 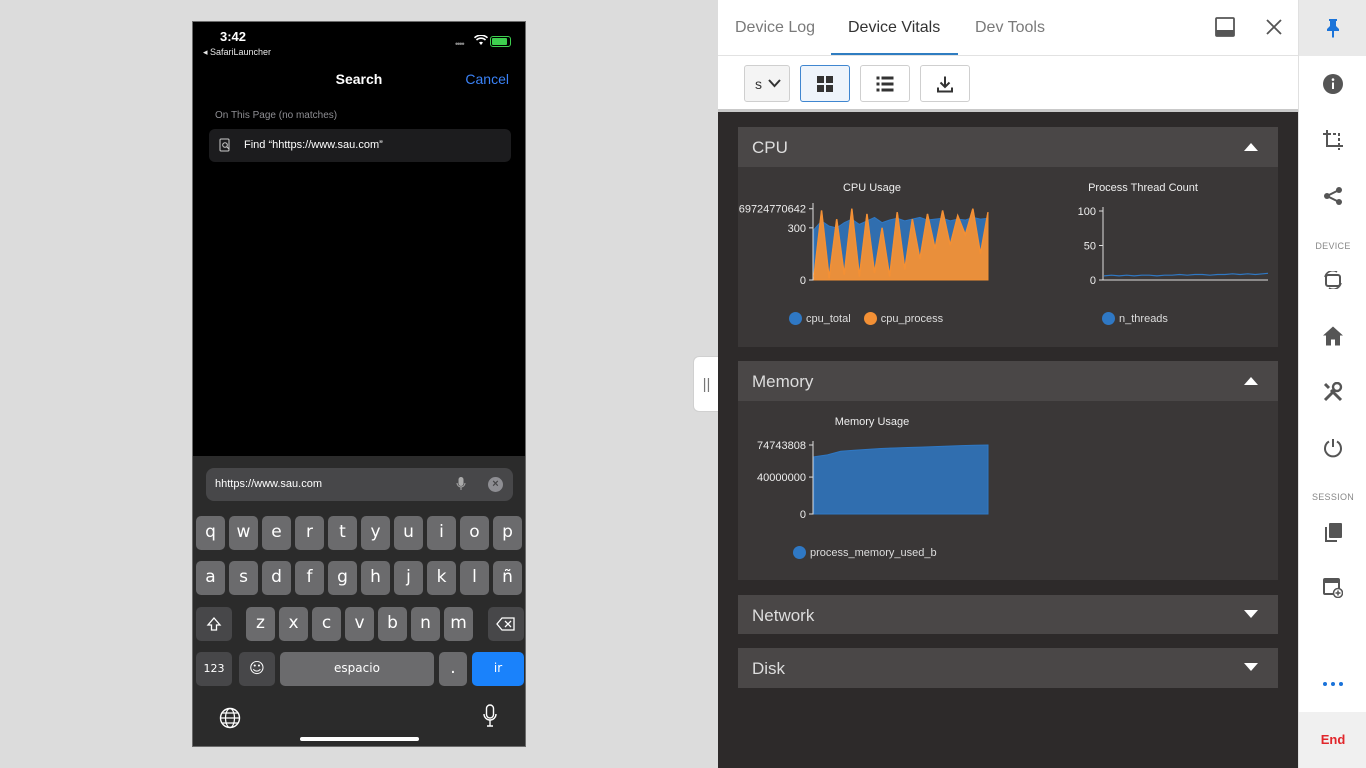 What do you see at coordinates (342, 578) in the screenshot?
I see `key-g: g` at bounding box center [342, 578].